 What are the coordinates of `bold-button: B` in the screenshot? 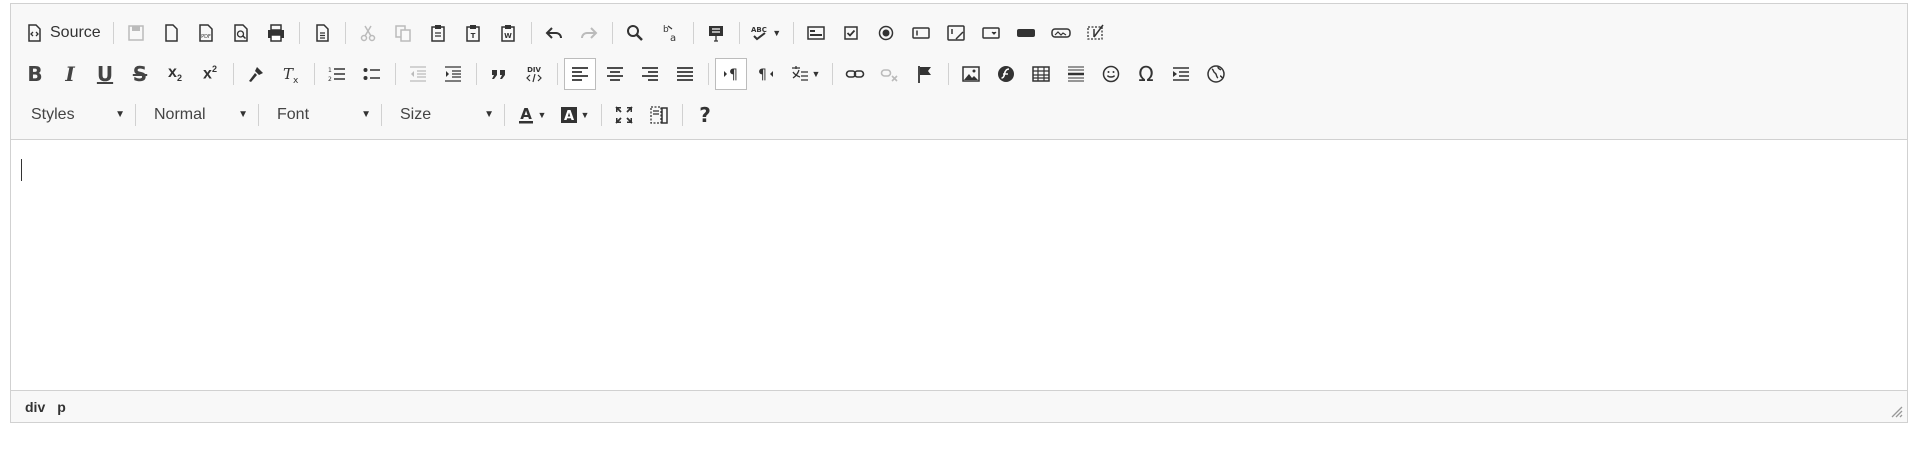 It's located at (35, 74).